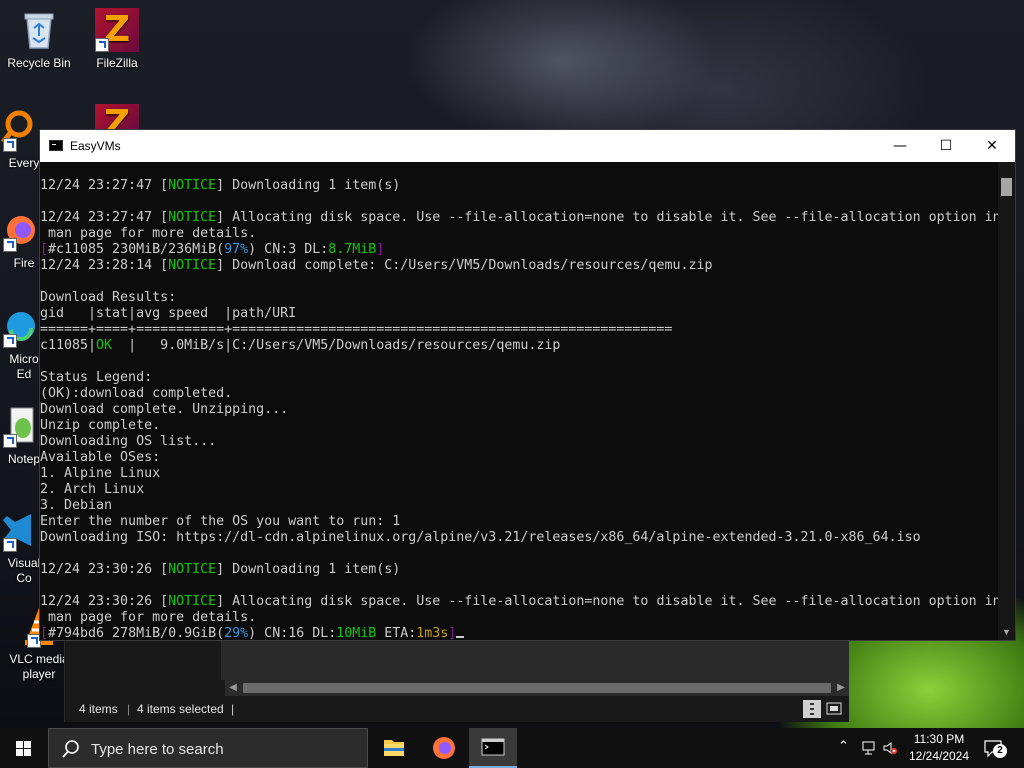 The image size is (1024, 768). What do you see at coordinates (841, 688) in the screenshot?
I see `scroll-right-icon: ▶` at bounding box center [841, 688].